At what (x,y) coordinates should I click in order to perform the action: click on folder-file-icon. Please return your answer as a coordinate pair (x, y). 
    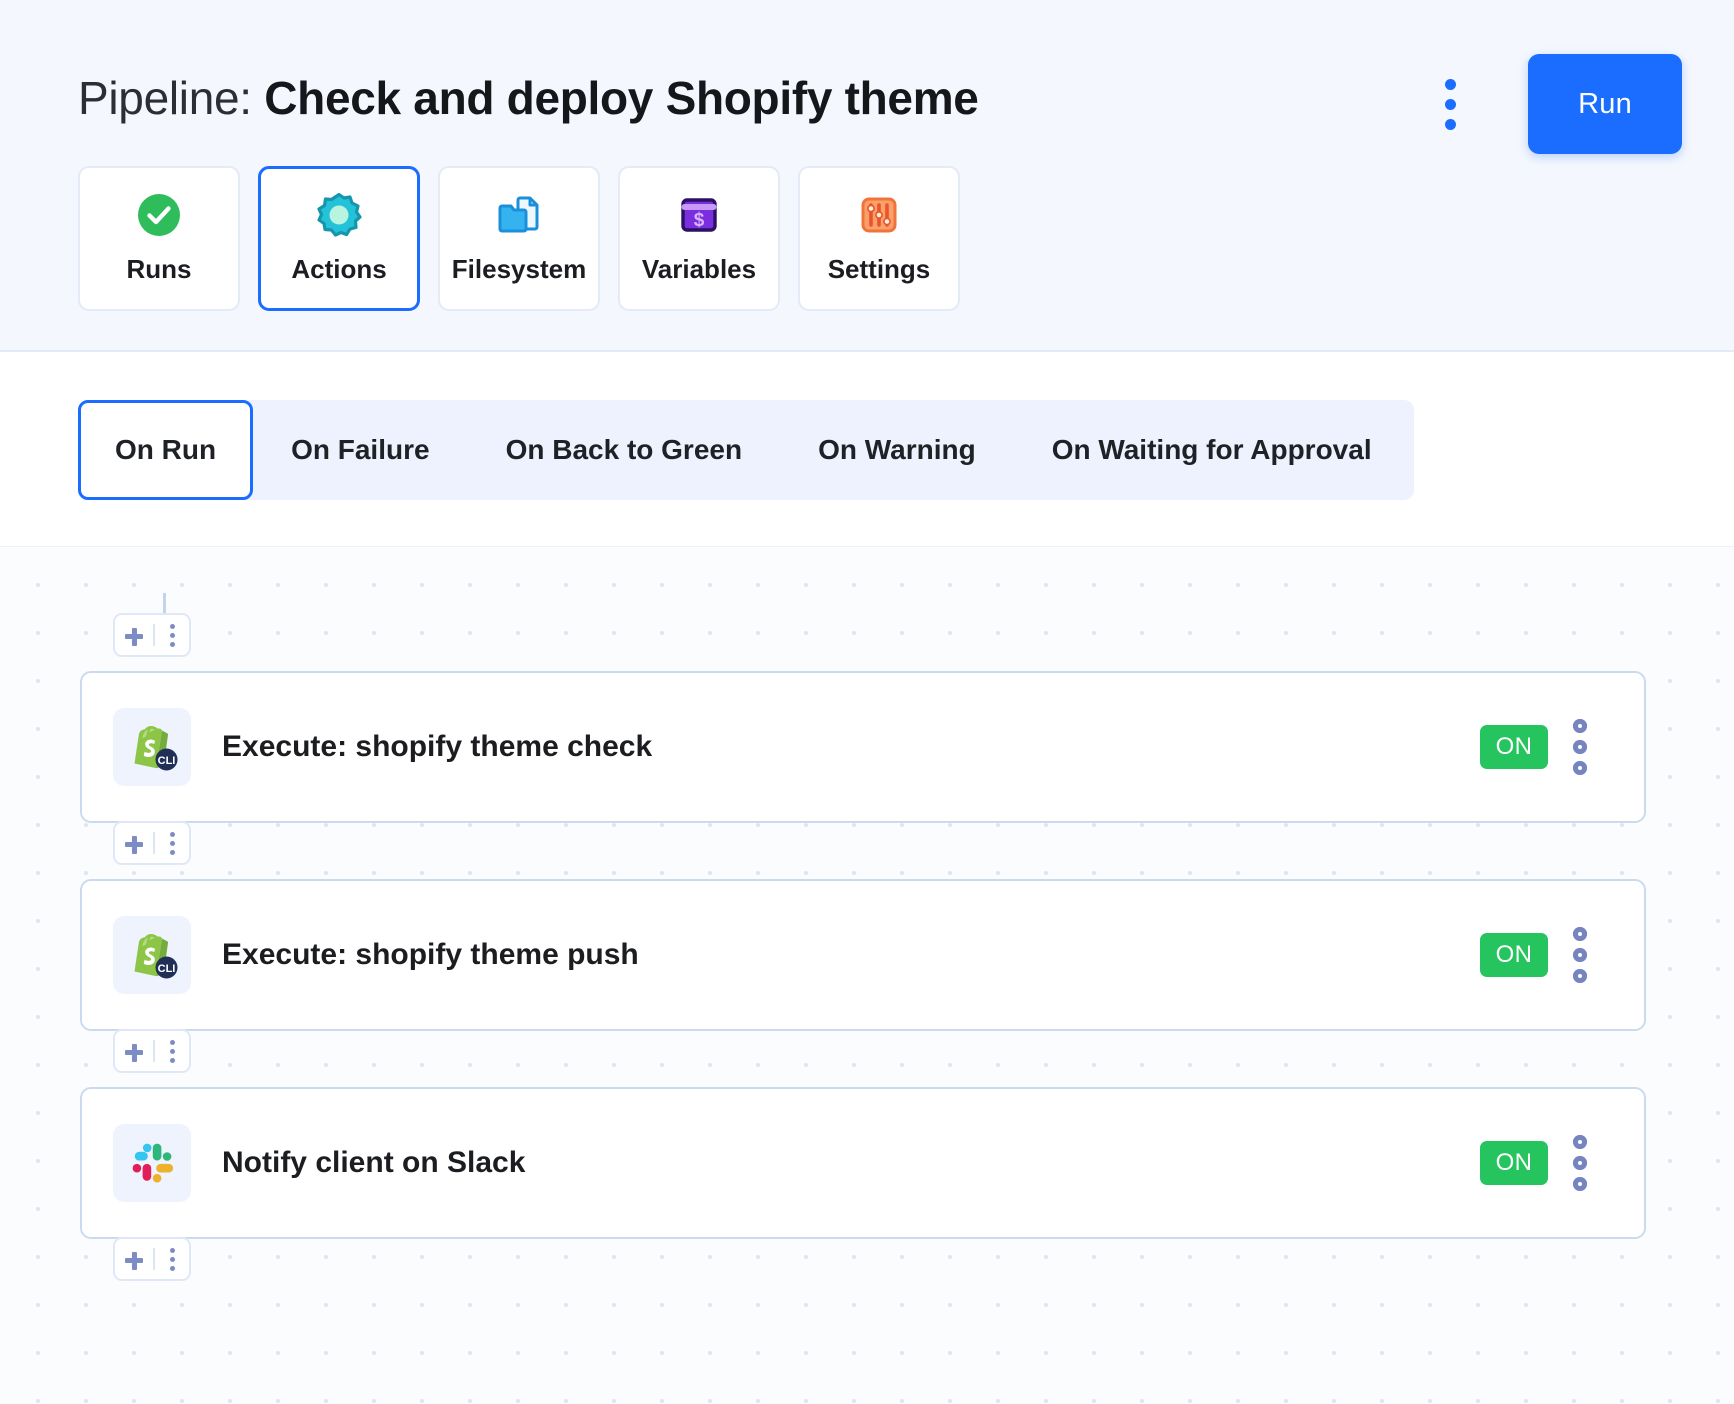
    Looking at the image, I should click on (519, 215).